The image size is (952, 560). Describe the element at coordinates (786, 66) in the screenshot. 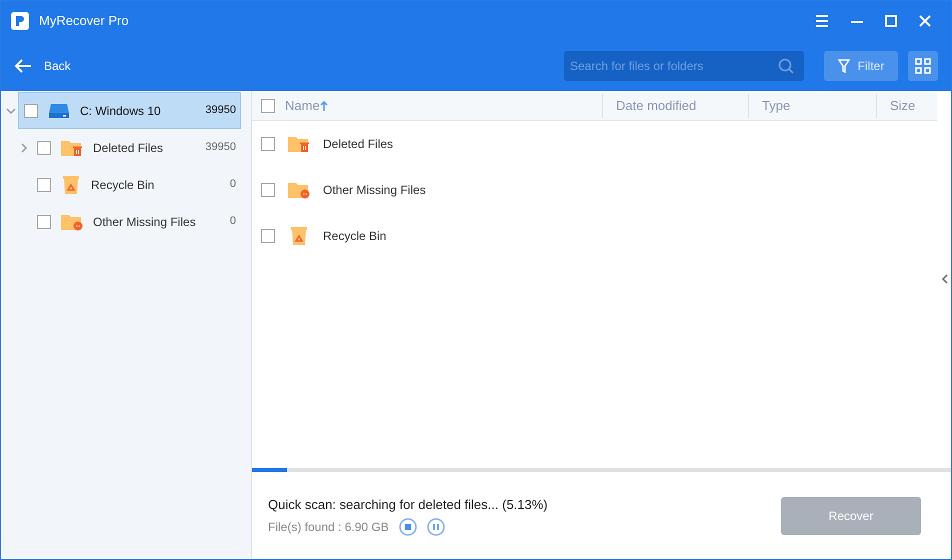

I see `search-icon` at that location.